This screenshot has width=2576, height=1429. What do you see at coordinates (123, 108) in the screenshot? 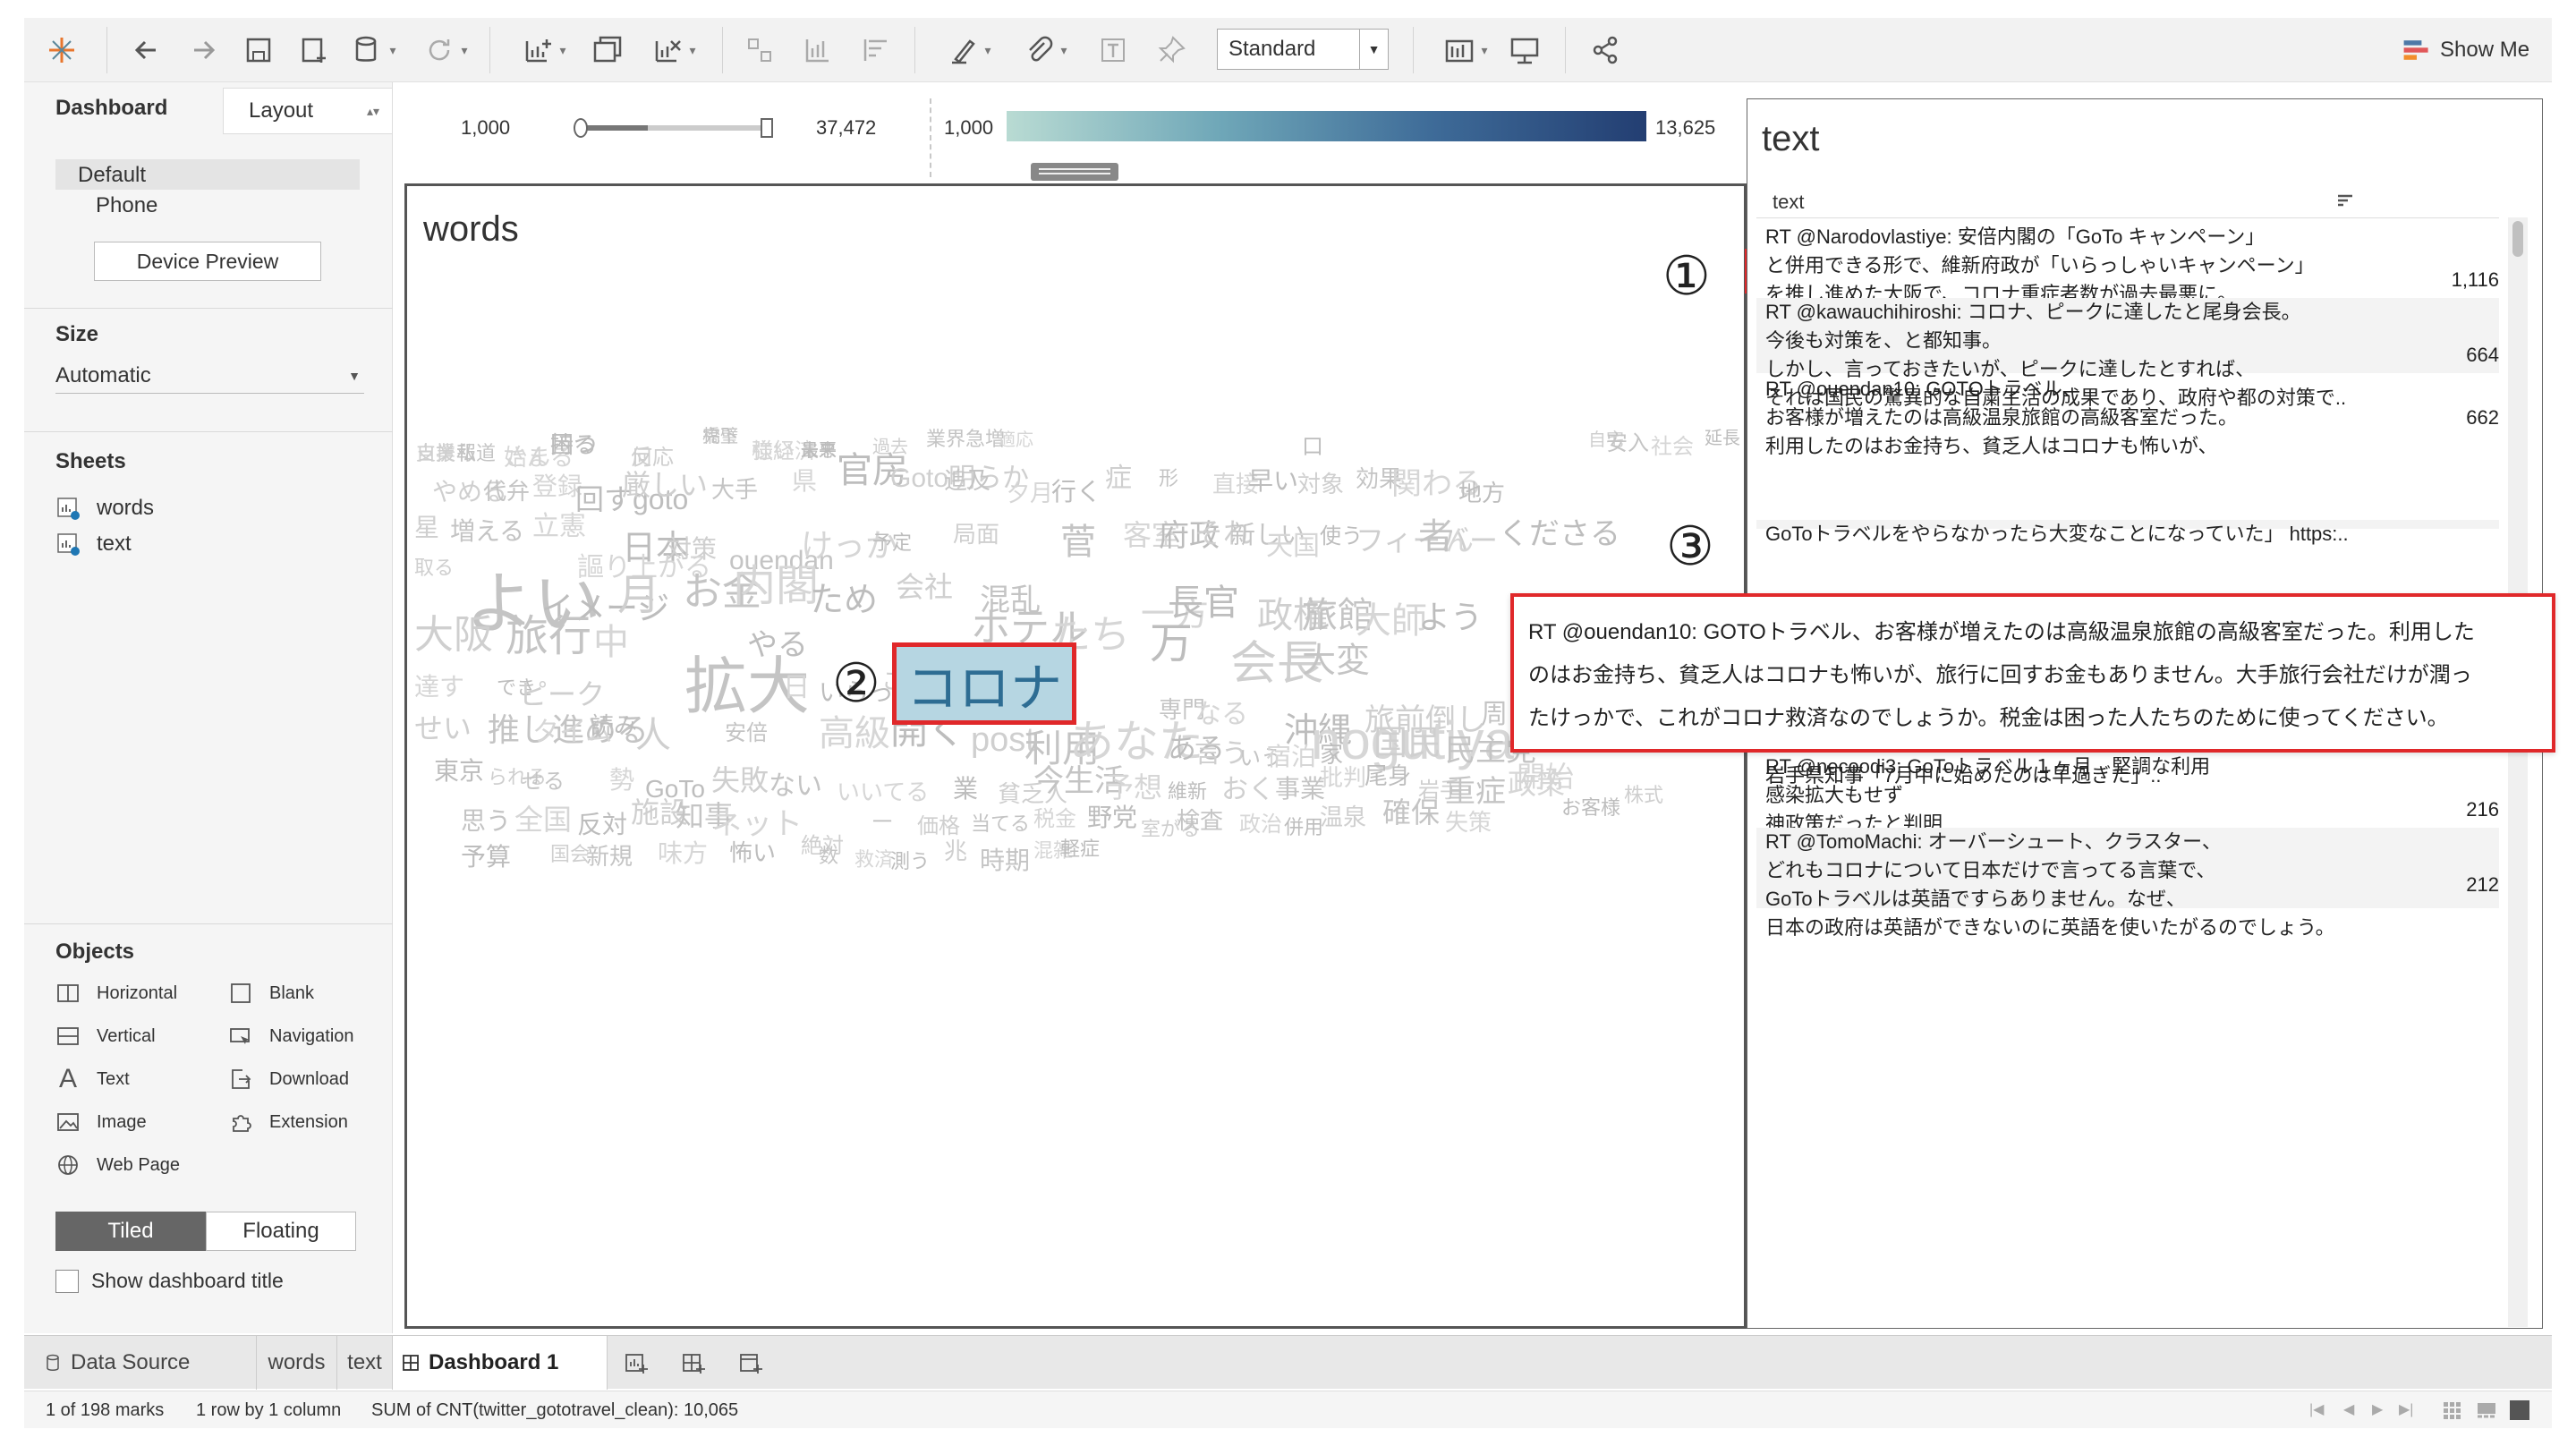
I see `tab-dashboard: Dashboard` at bounding box center [123, 108].